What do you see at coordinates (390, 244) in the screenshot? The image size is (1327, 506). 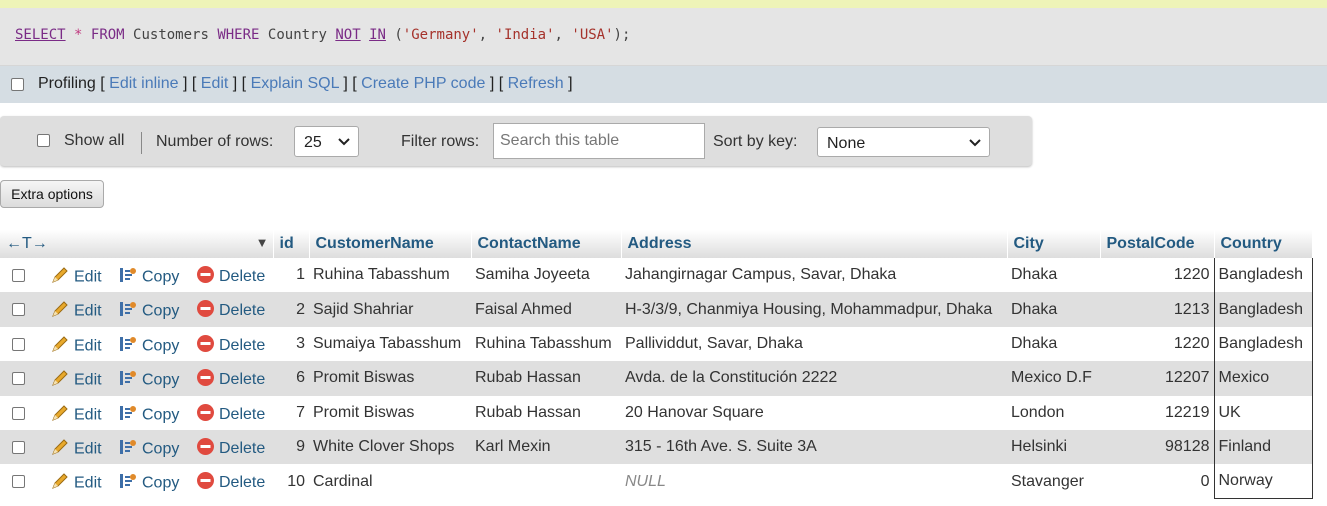 I see `column-header-customername: CustomerName` at bounding box center [390, 244].